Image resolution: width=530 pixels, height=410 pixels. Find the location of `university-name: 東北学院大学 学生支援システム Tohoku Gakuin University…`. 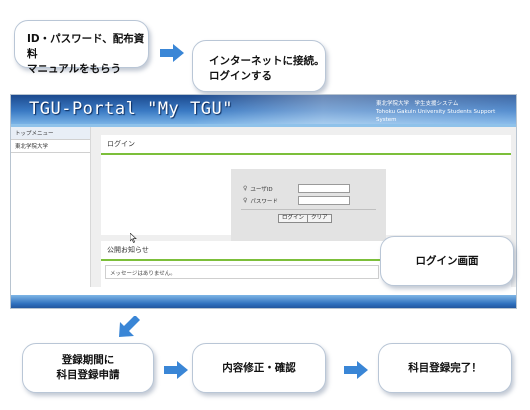

university-name: 東北学院大学 学生支援システム Tohoku Gakuin University… is located at coordinates (441, 112).